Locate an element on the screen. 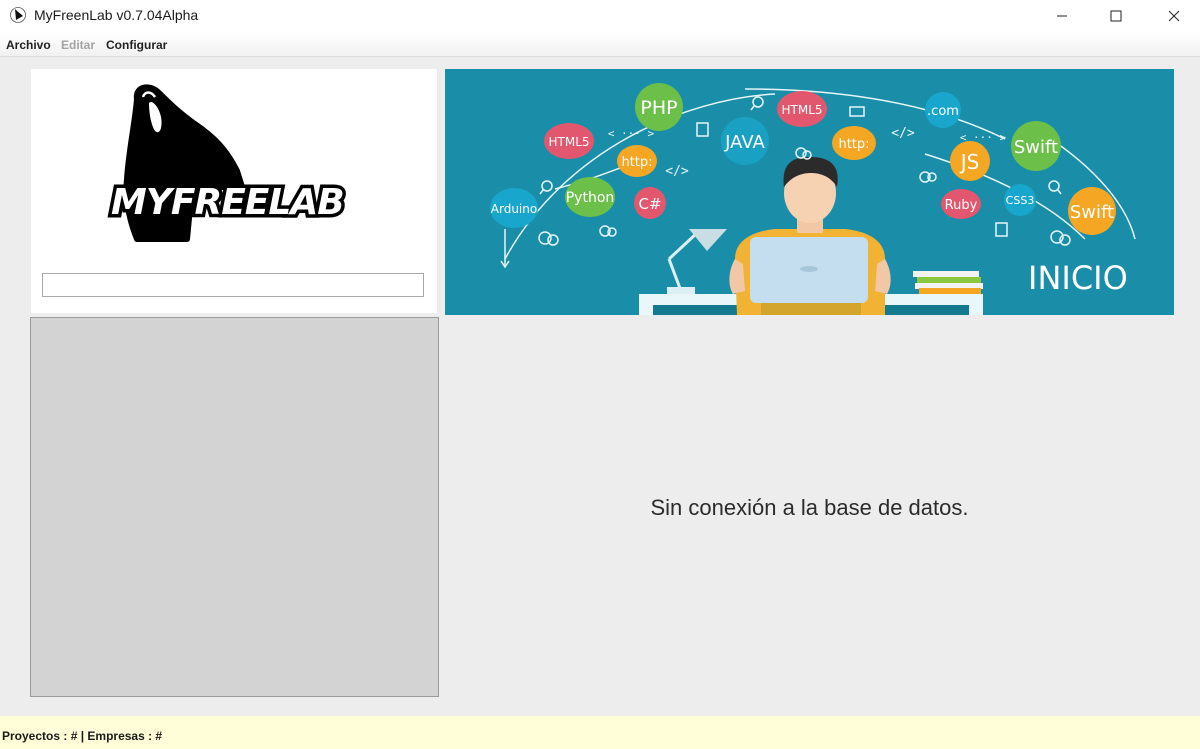  tag-swift-top: Swift is located at coordinates (1036, 147).